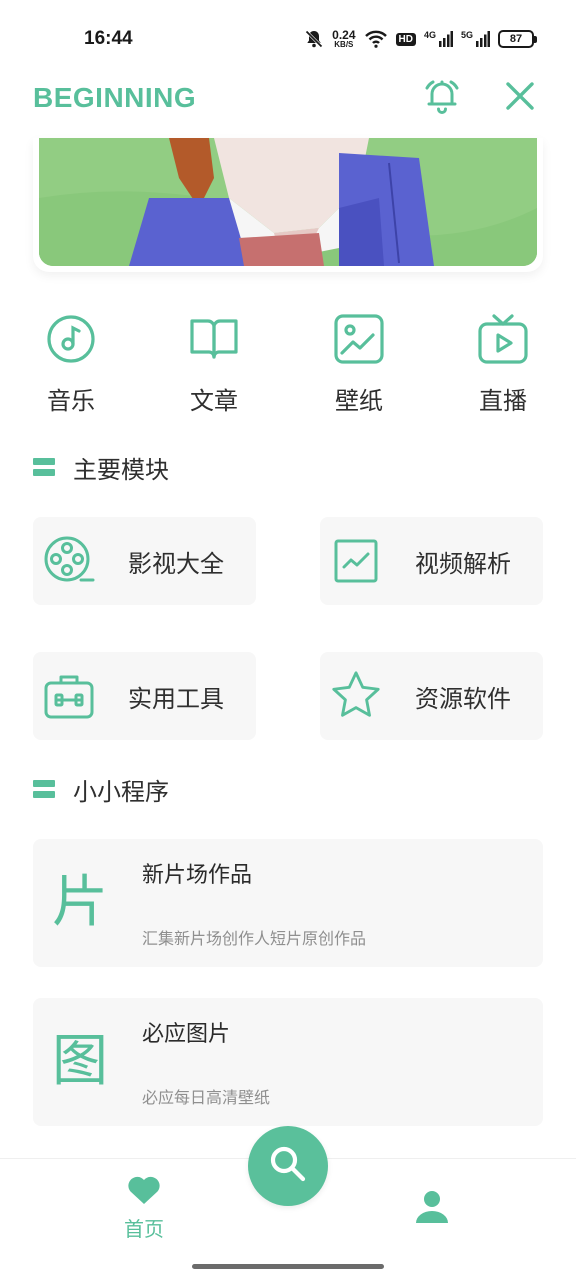 The width and height of the screenshot is (576, 1280). I want to click on banner-card, so click(288, 205).